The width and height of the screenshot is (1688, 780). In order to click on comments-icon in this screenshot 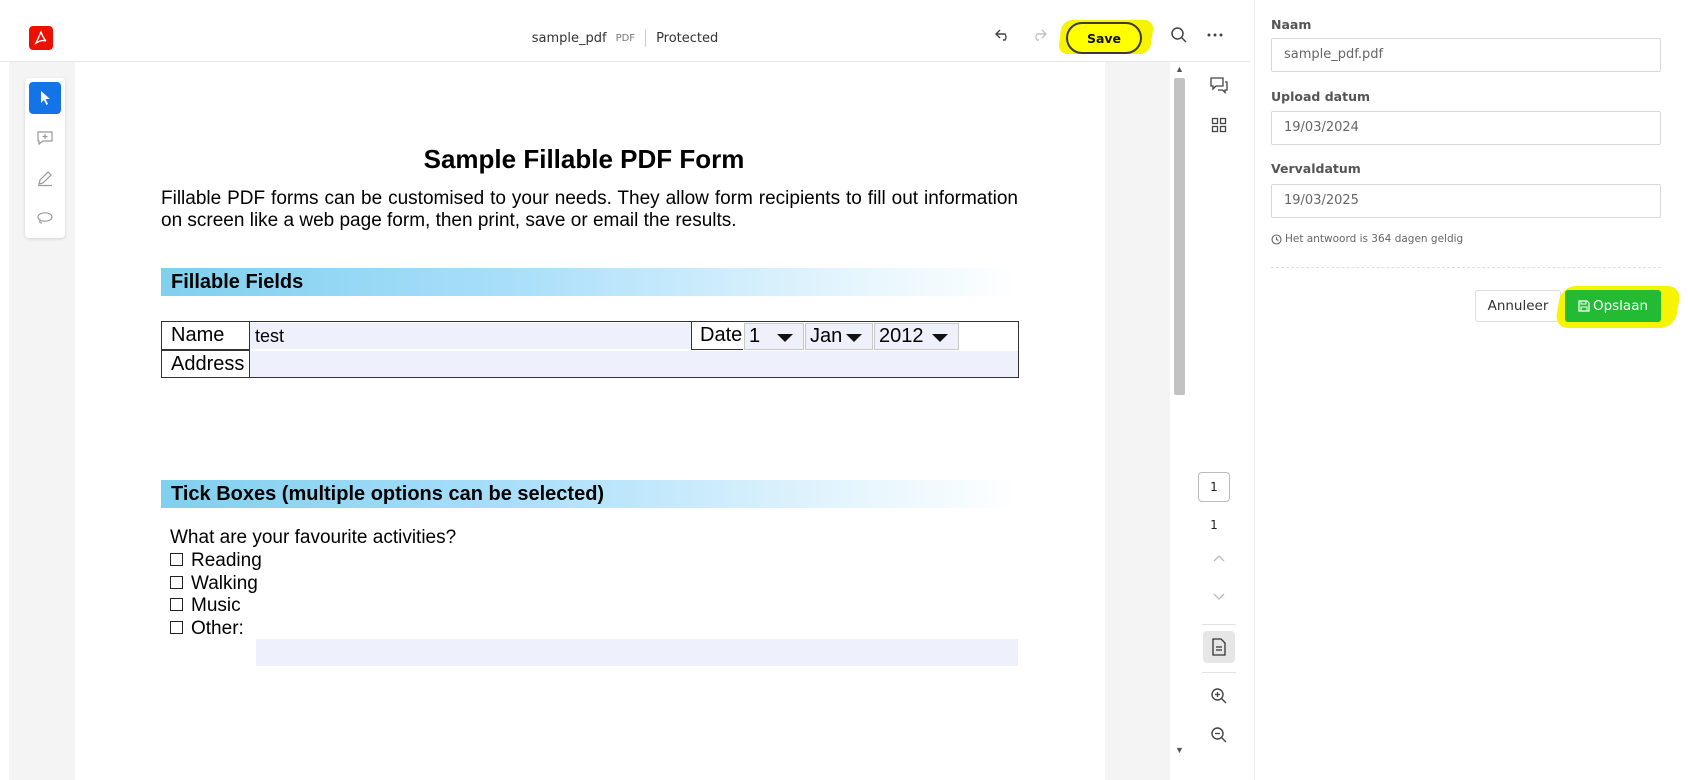, I will do `click(1219, 85)`.